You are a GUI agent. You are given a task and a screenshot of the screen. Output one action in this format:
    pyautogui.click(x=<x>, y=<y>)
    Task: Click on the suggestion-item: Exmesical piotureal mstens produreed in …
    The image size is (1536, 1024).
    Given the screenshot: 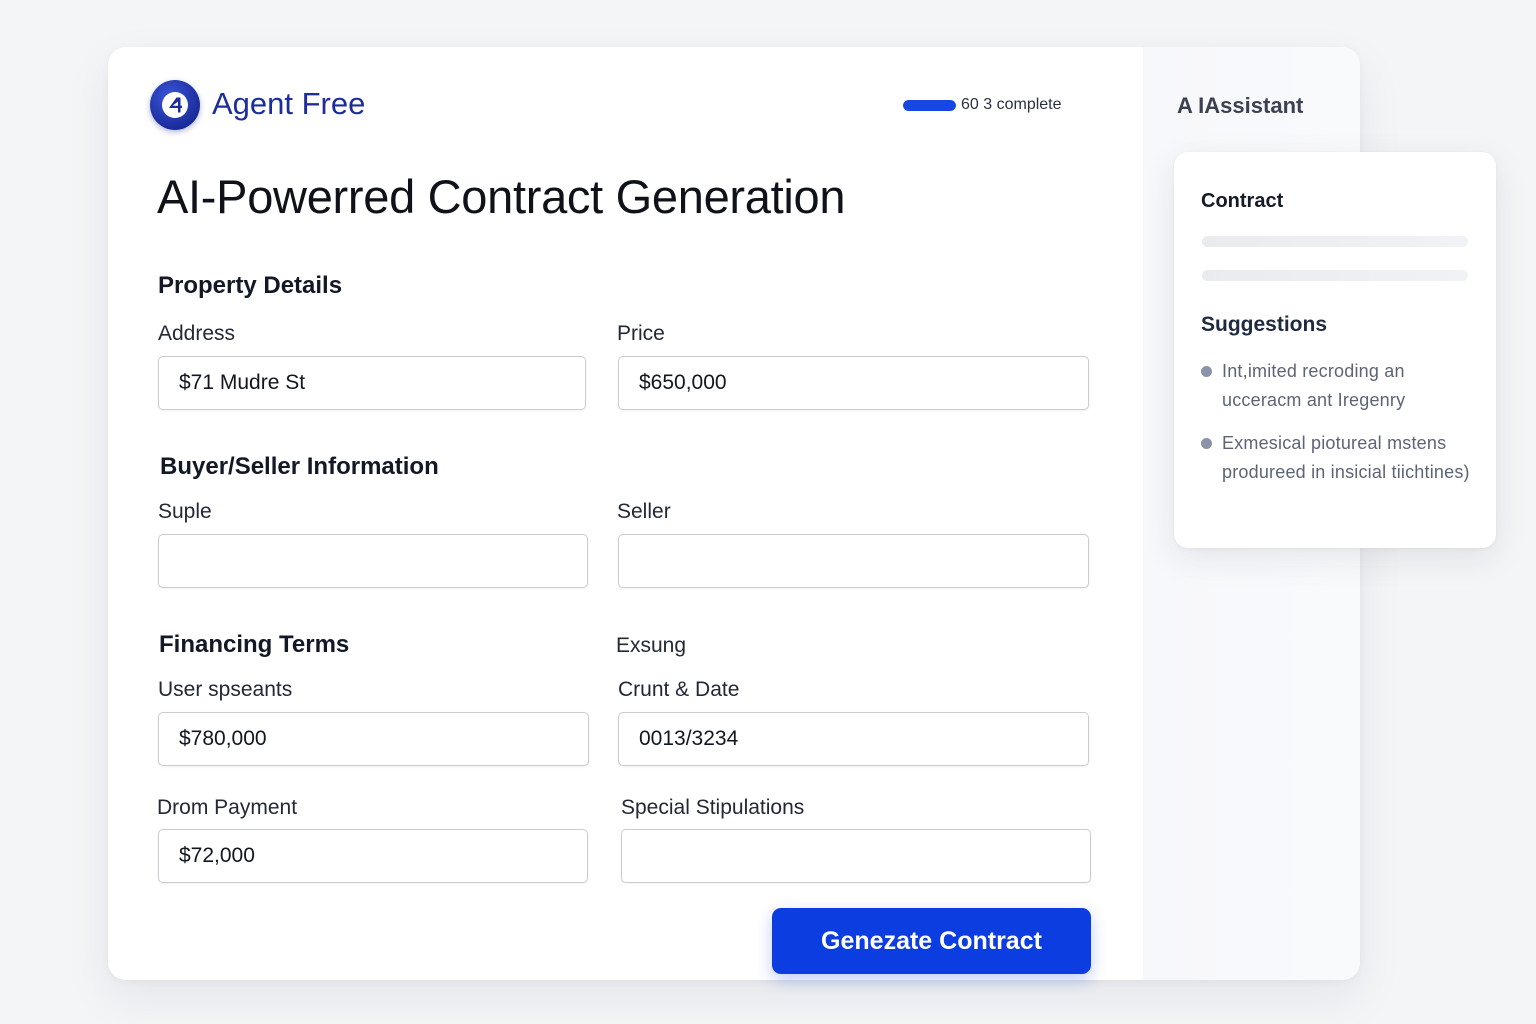 What is the action you would take?
    pyautogui.click(x=1336, y=457)
    